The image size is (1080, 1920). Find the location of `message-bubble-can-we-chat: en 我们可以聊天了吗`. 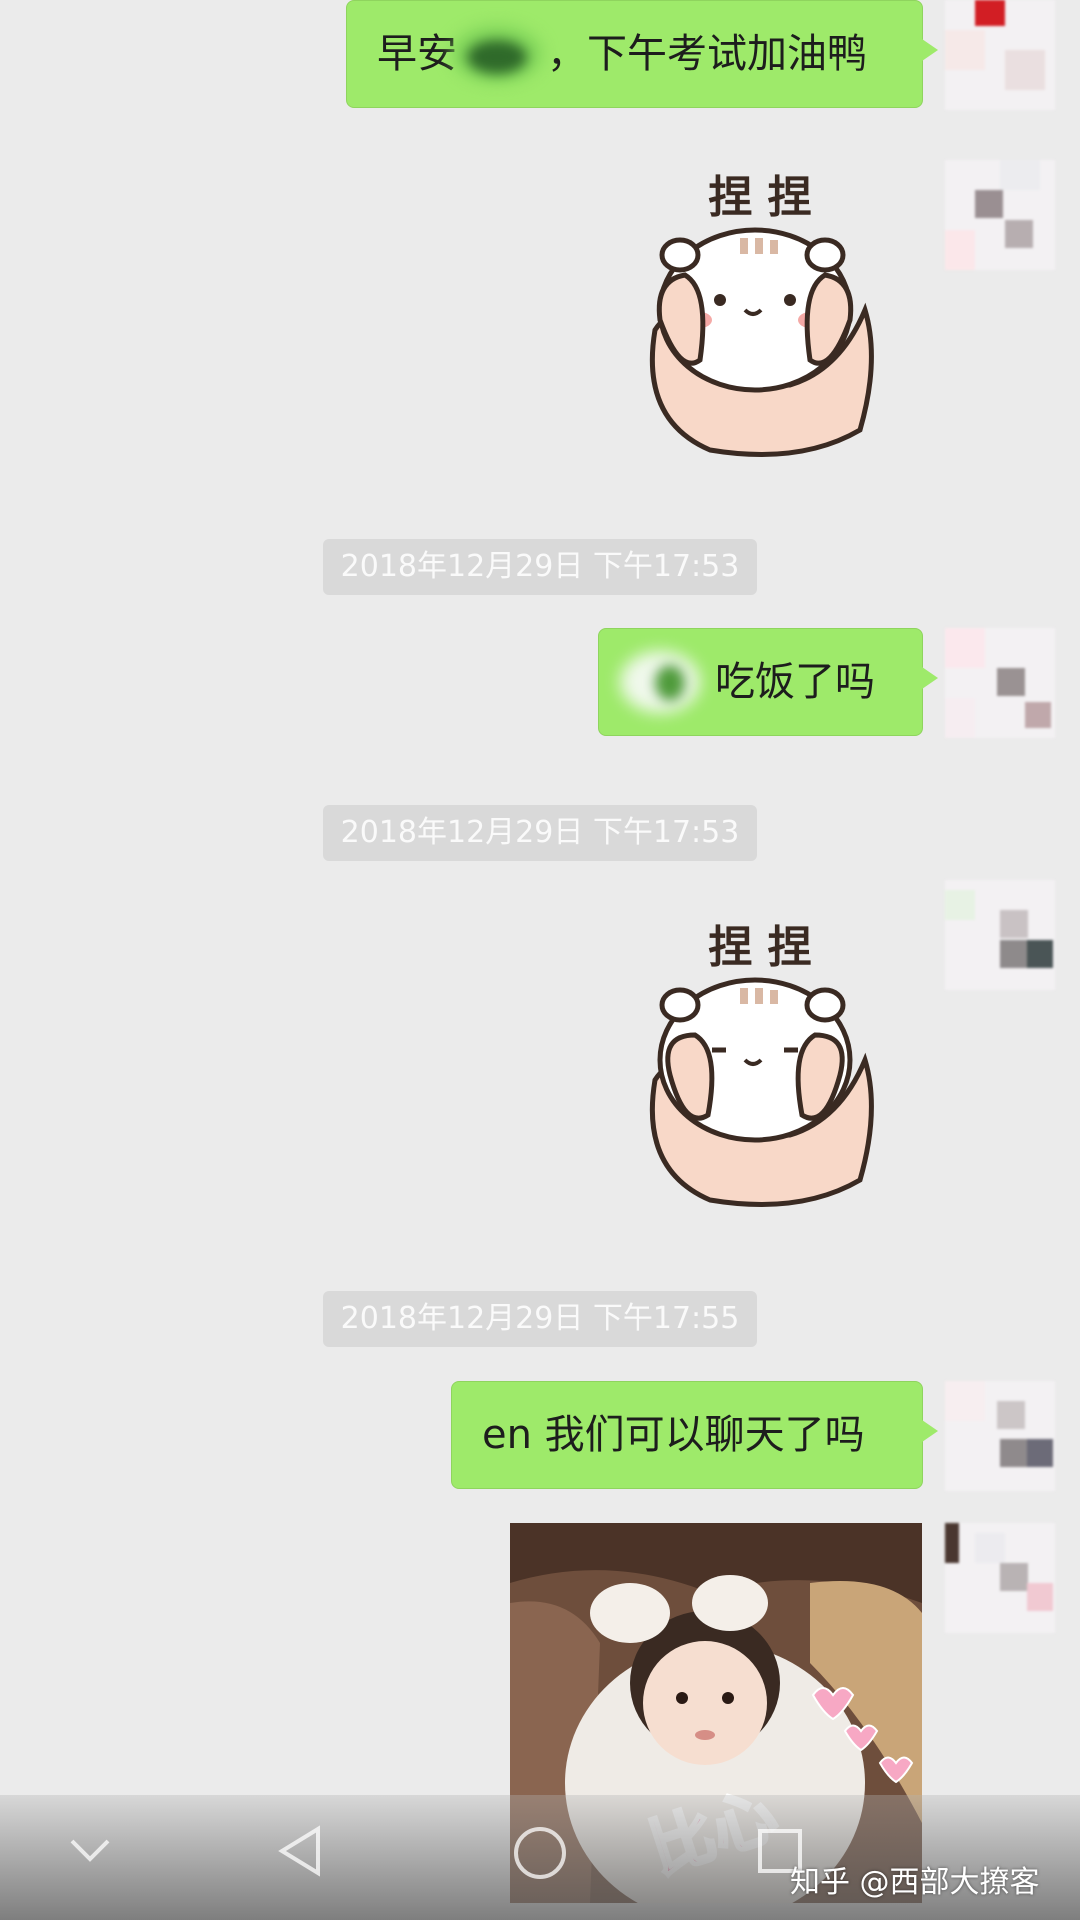

message-bubble-can-we-chat: en 我们可以聊天了吗 is located at coordinates (694, 1435).